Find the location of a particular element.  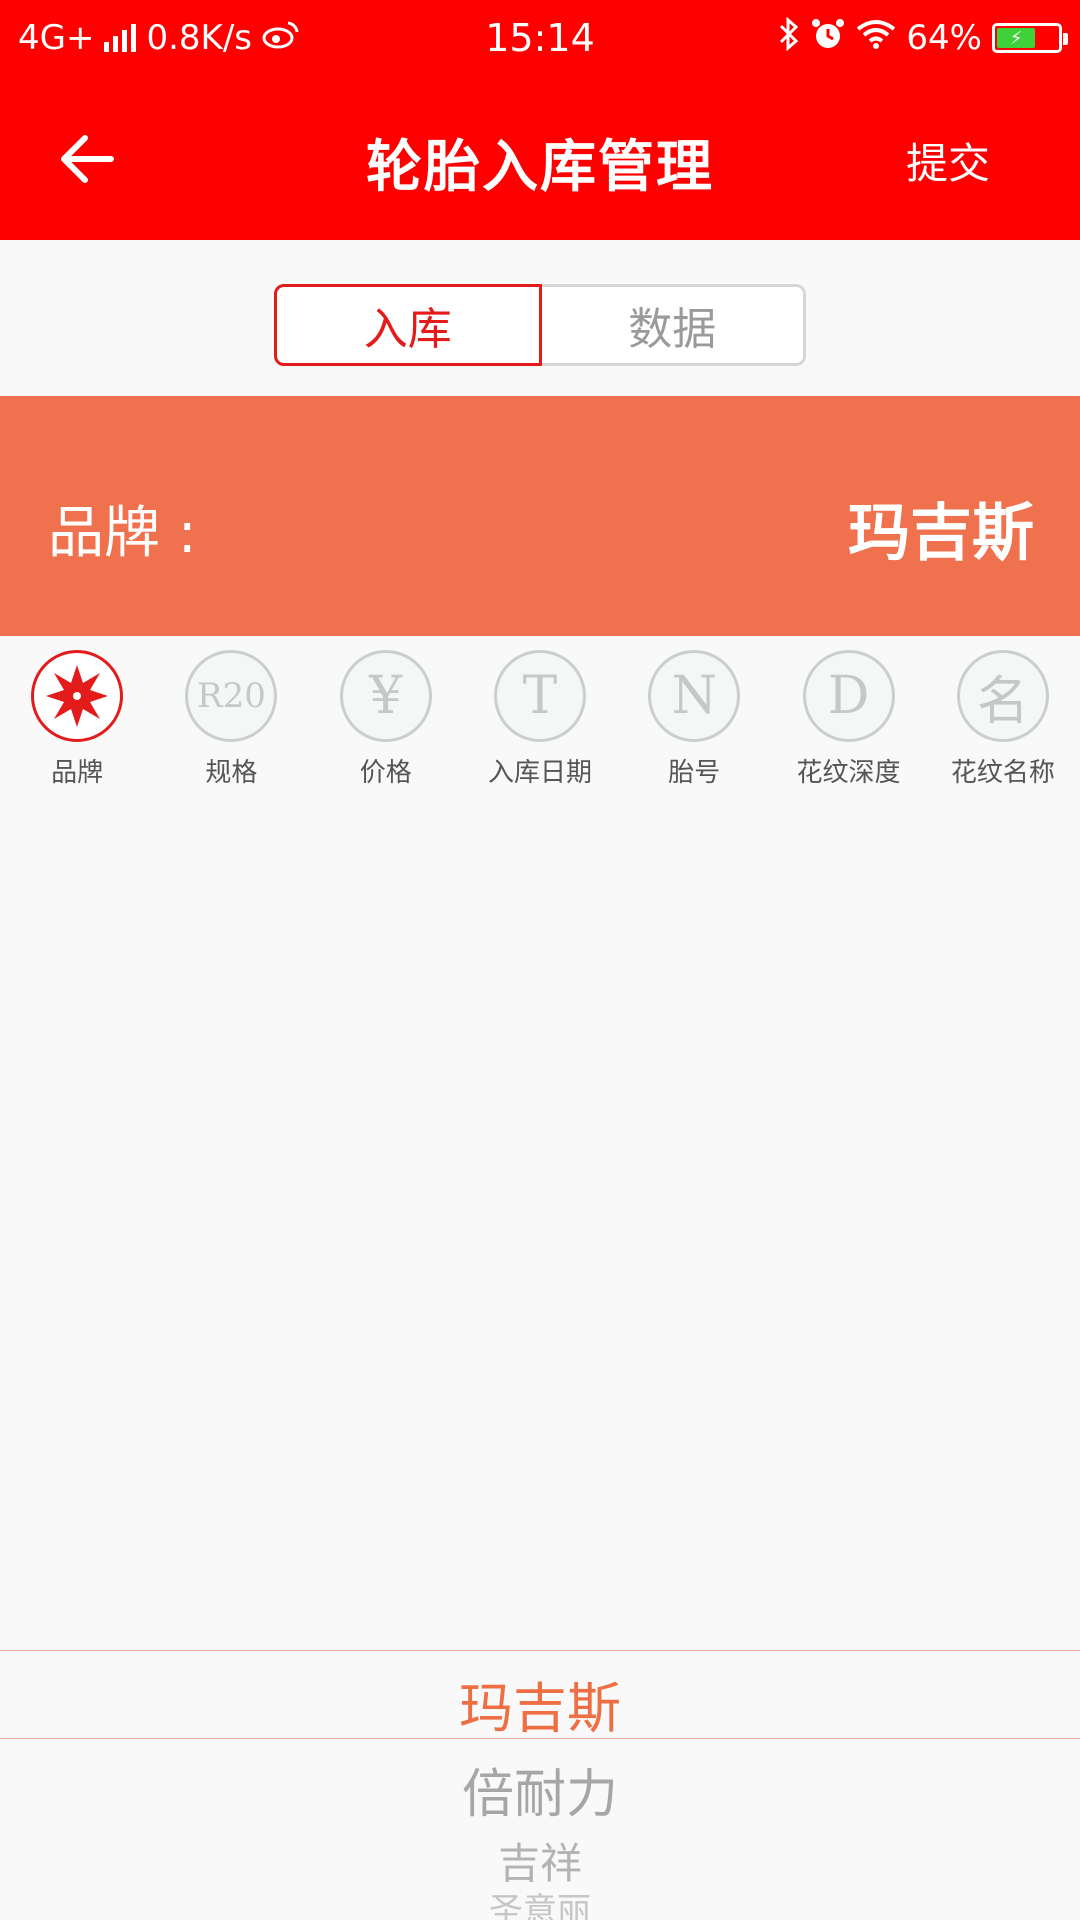

picker-selected-item: 玛吉斯 is located at coordinates (540, 1703).